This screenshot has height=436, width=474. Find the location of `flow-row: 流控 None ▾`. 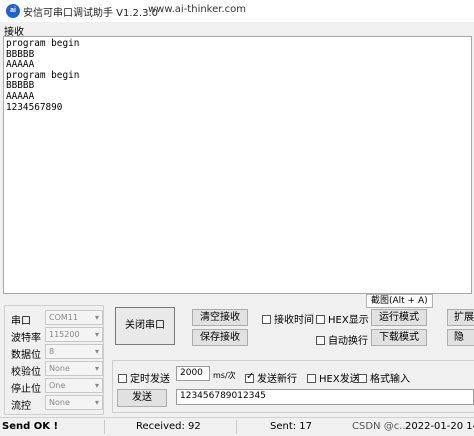

flow-row: 流控 None ▾ is located at coordinates (56, 403).